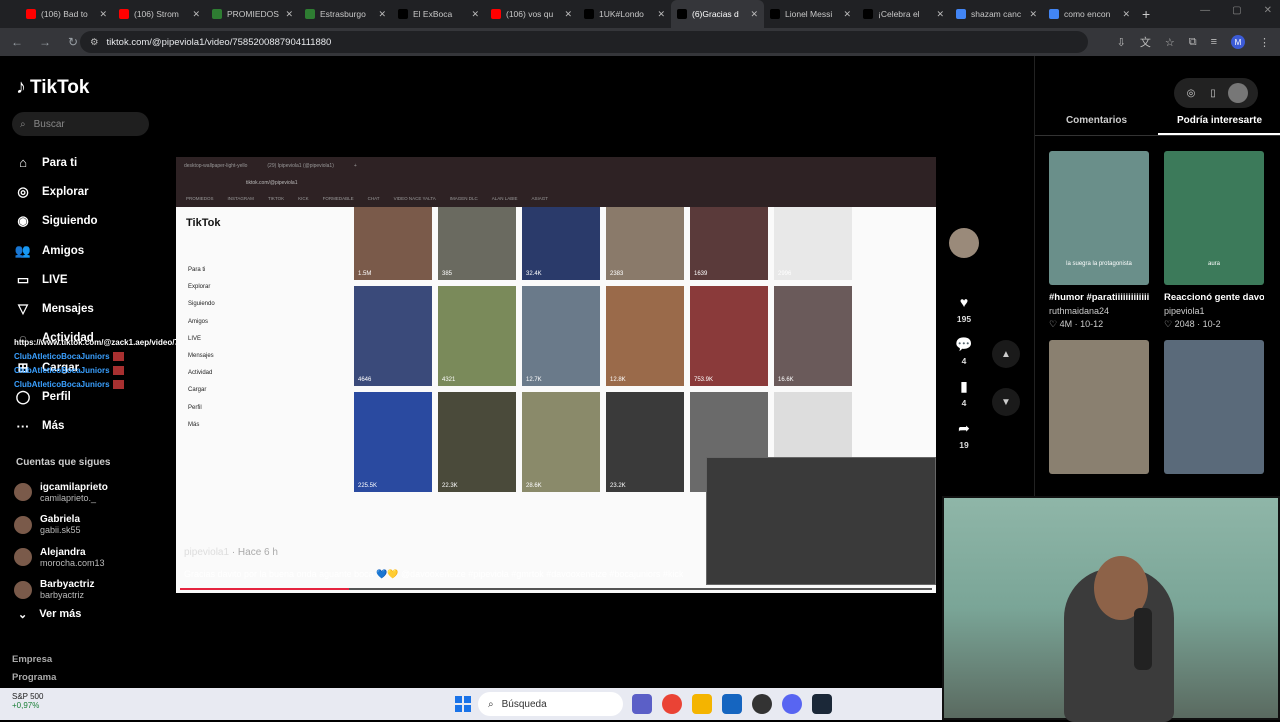 This screenshot has height=722, width=1280. Describe the element at coordinates (1089, 14) in the screenshot. I see `browser-tab: como encon ✕` at that location.